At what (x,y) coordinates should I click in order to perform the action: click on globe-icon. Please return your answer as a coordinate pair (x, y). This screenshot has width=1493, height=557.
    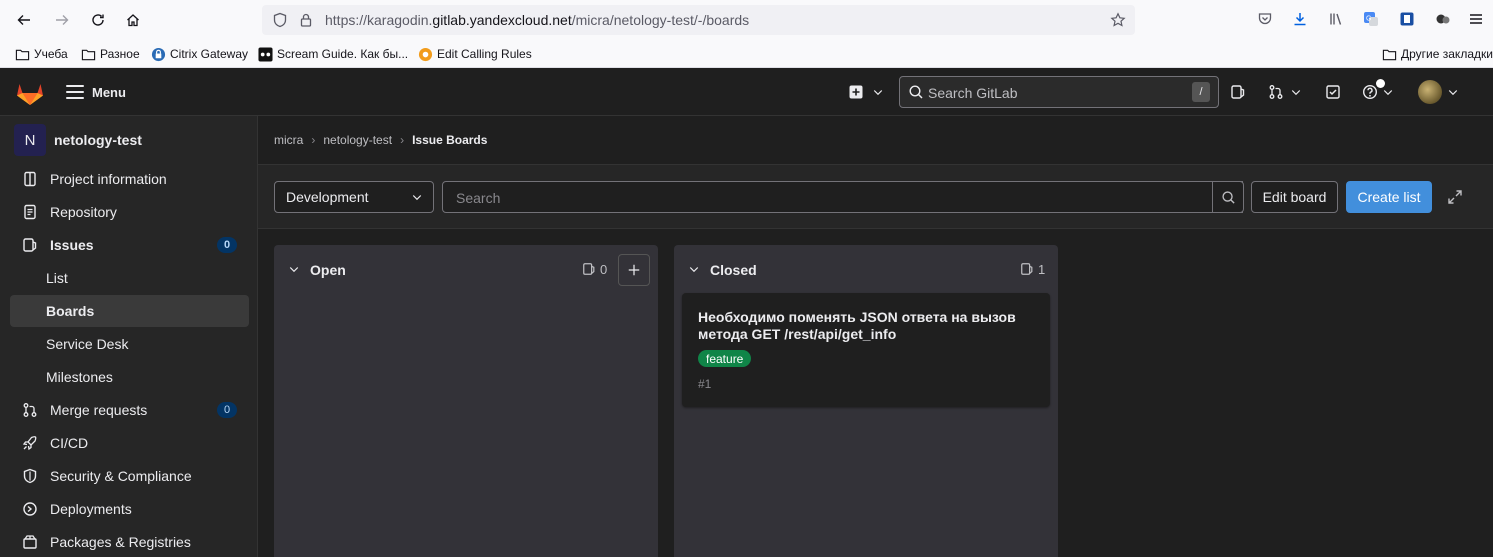
    Looking at the image, I should click on (425, 54).